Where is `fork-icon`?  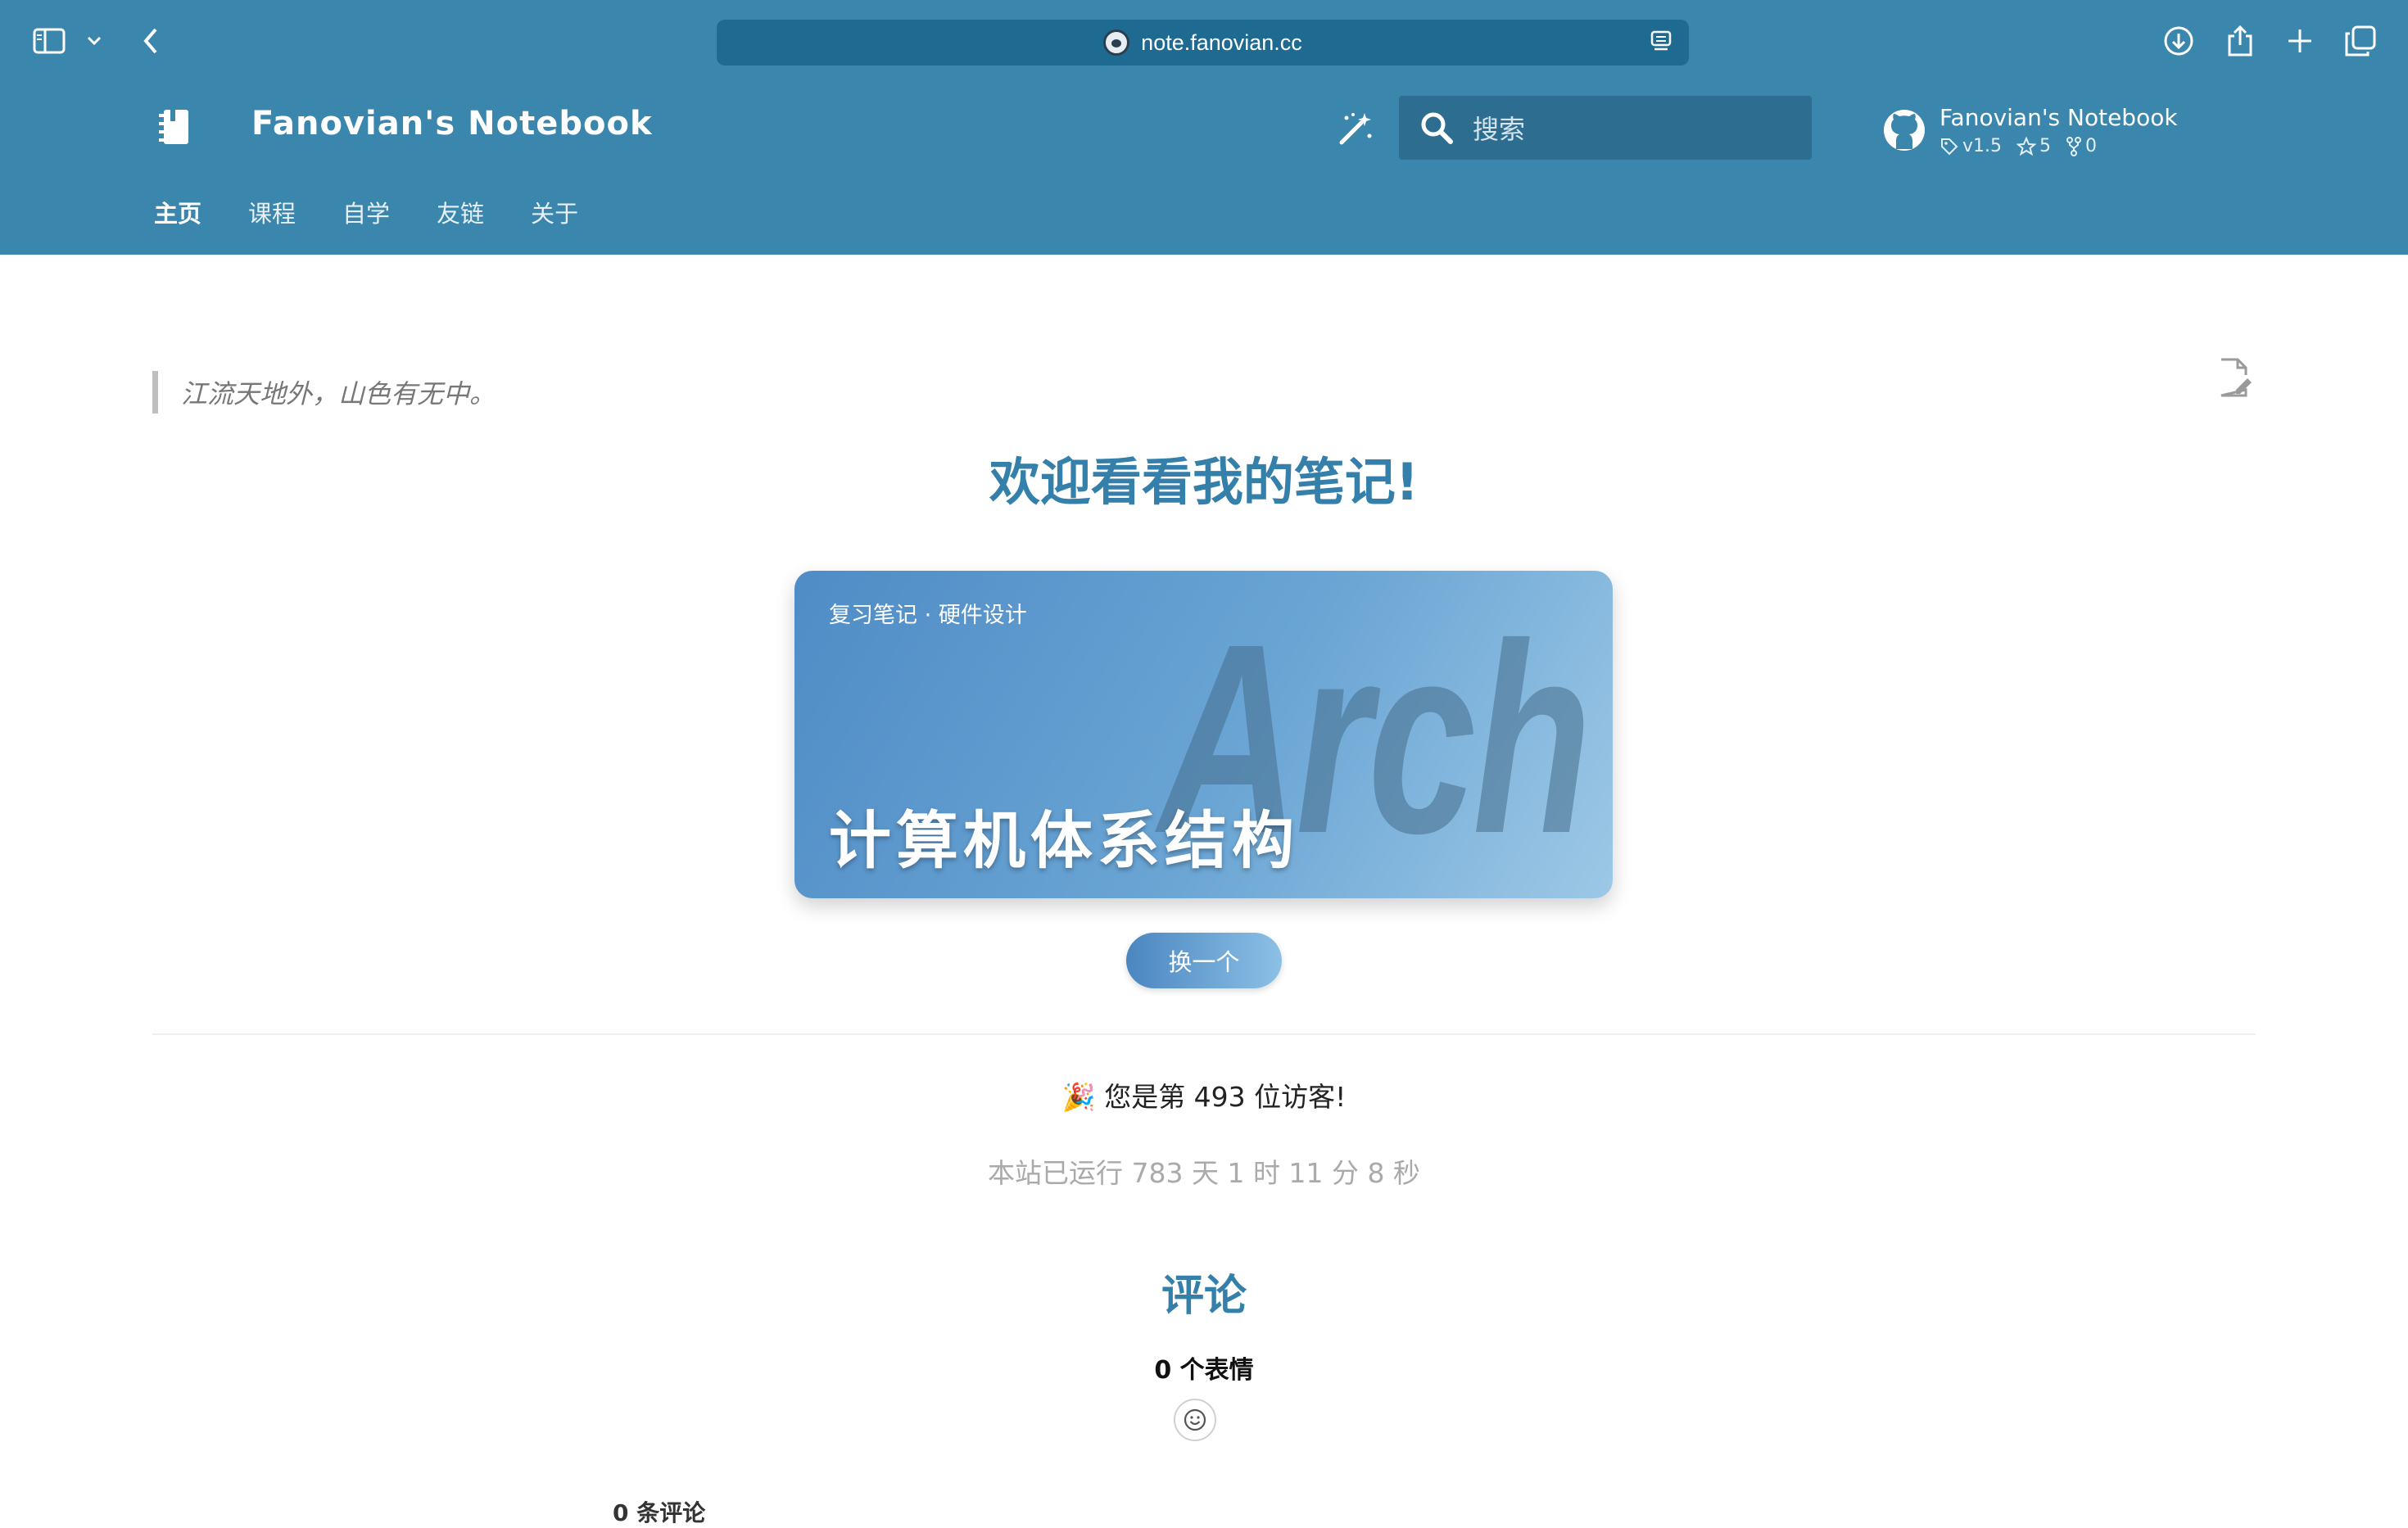 fork-icon is located at coordinates (2074, 146).